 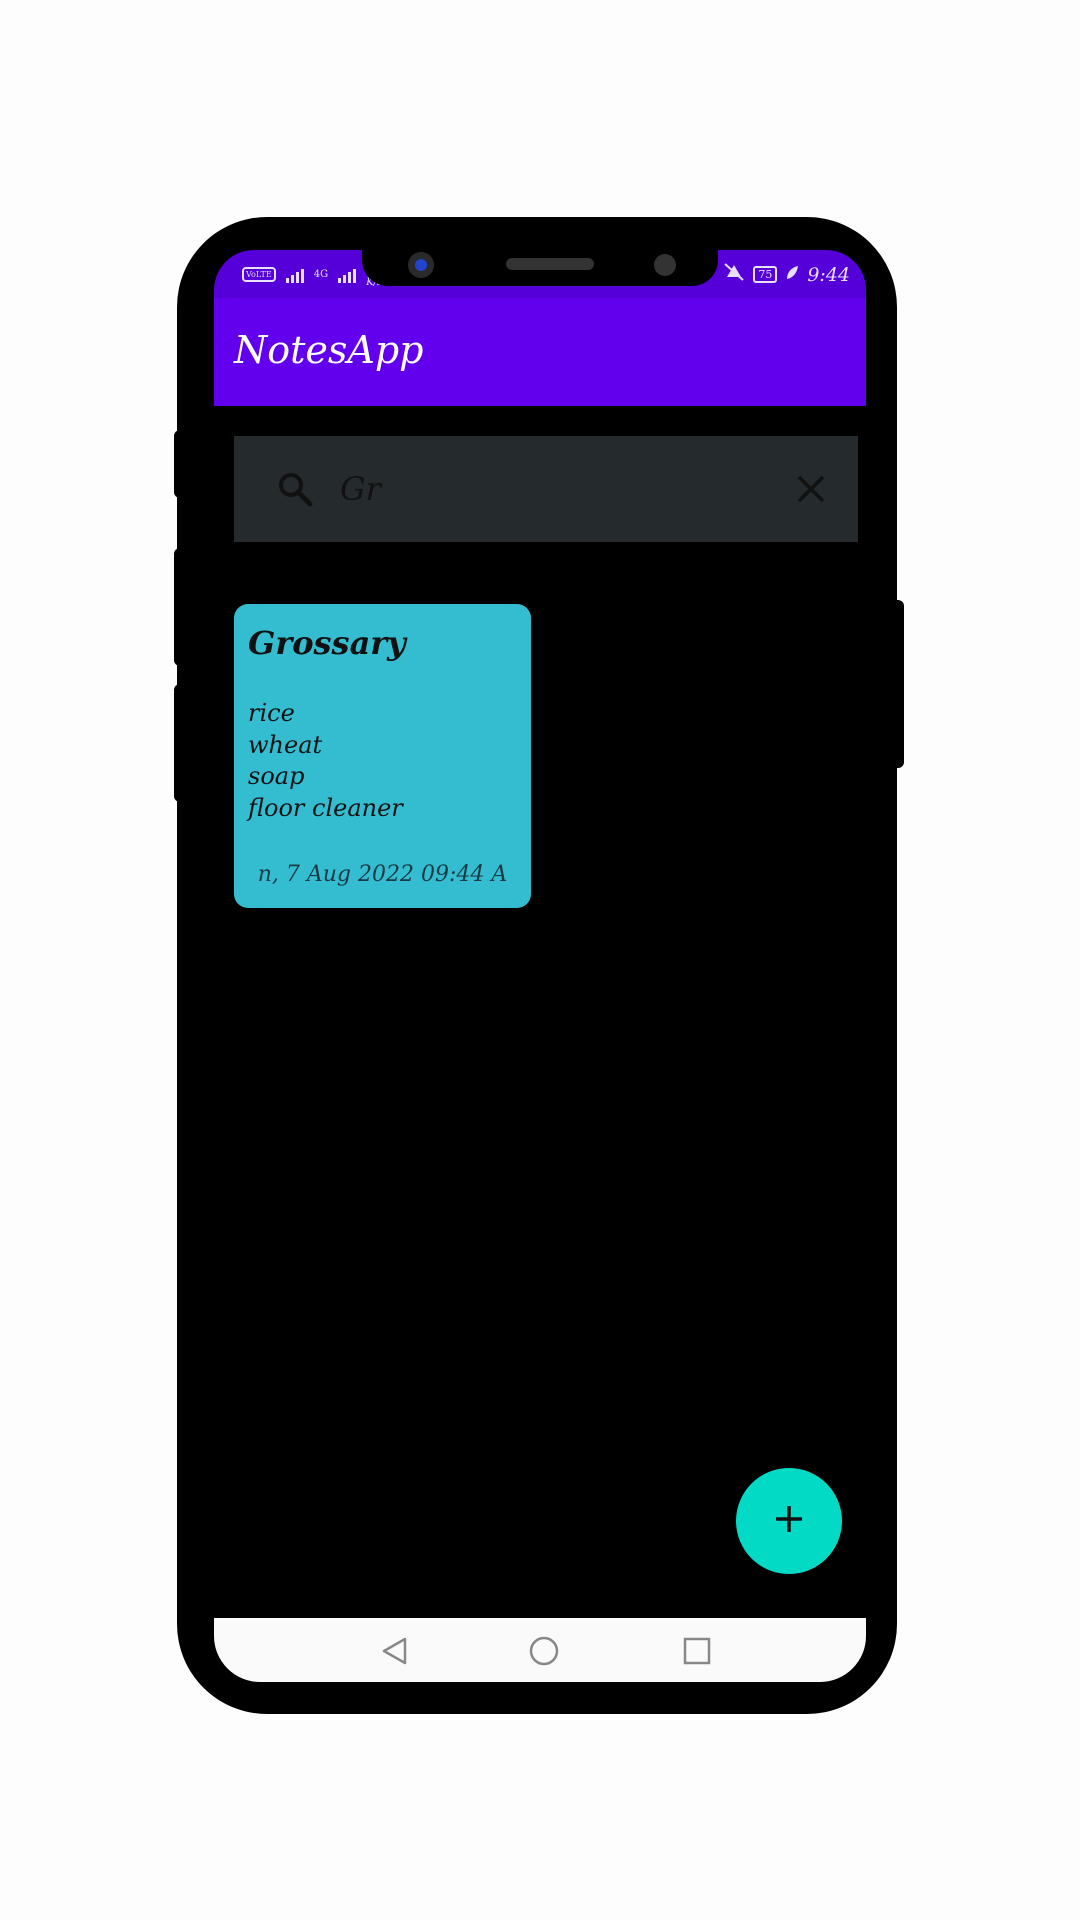 What do you see at coordinates (421, 265) in the screenshot?
I see `front-camera` at bounding box center [421, 265].